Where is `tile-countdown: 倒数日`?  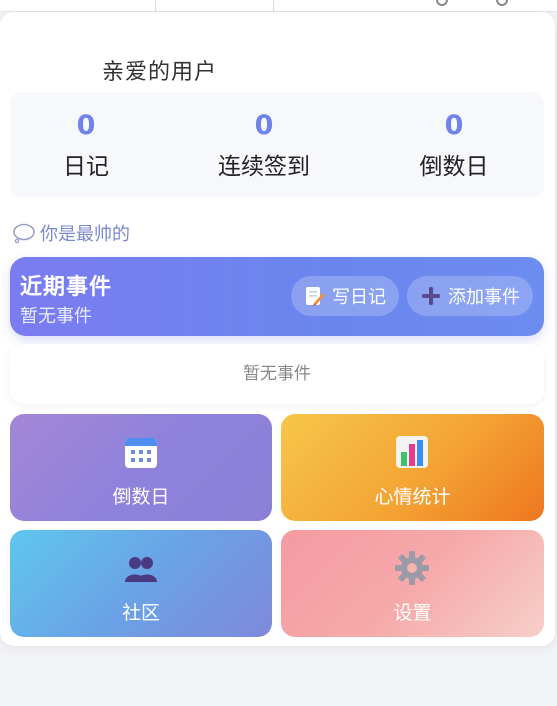 tile-countdown: 倒数日 is located at coordinates (141, 467).